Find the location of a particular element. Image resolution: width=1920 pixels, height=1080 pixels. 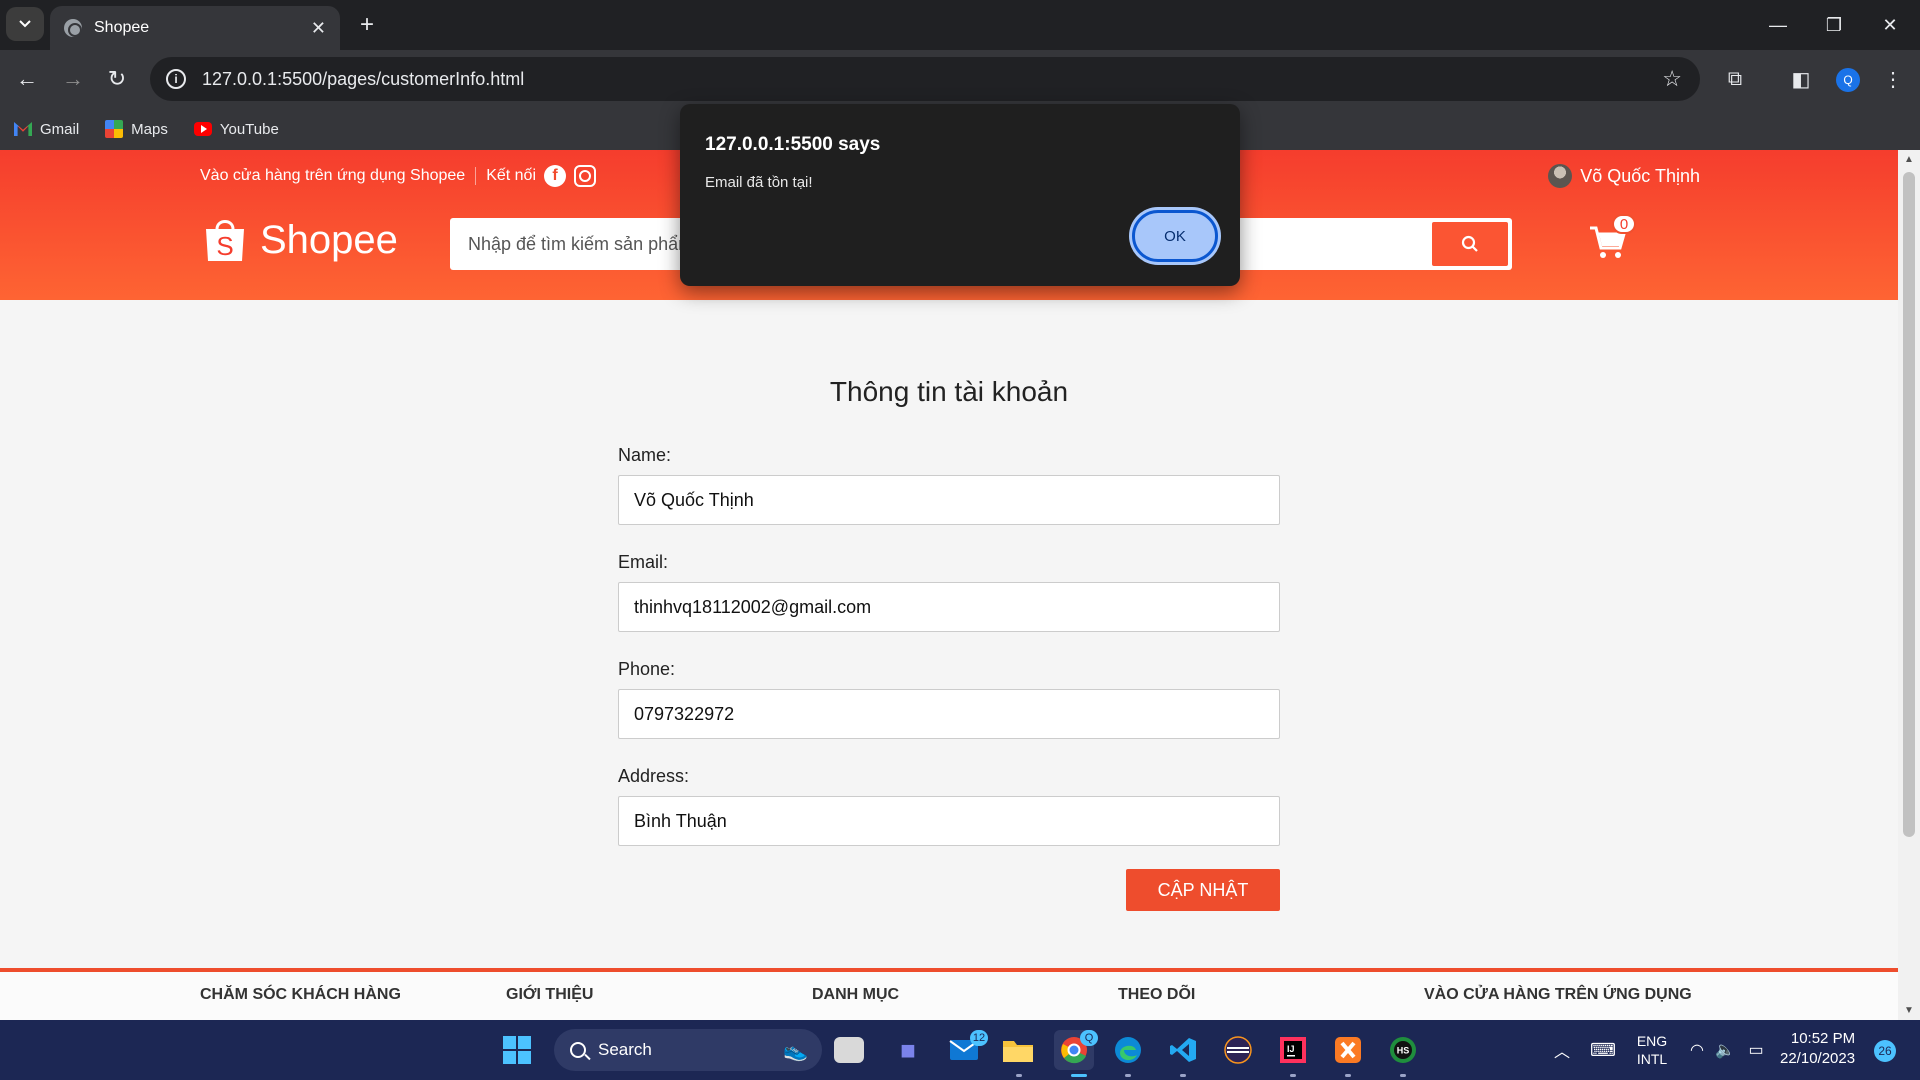

connect-label: Kết nối is located at coordinates (511, 175).